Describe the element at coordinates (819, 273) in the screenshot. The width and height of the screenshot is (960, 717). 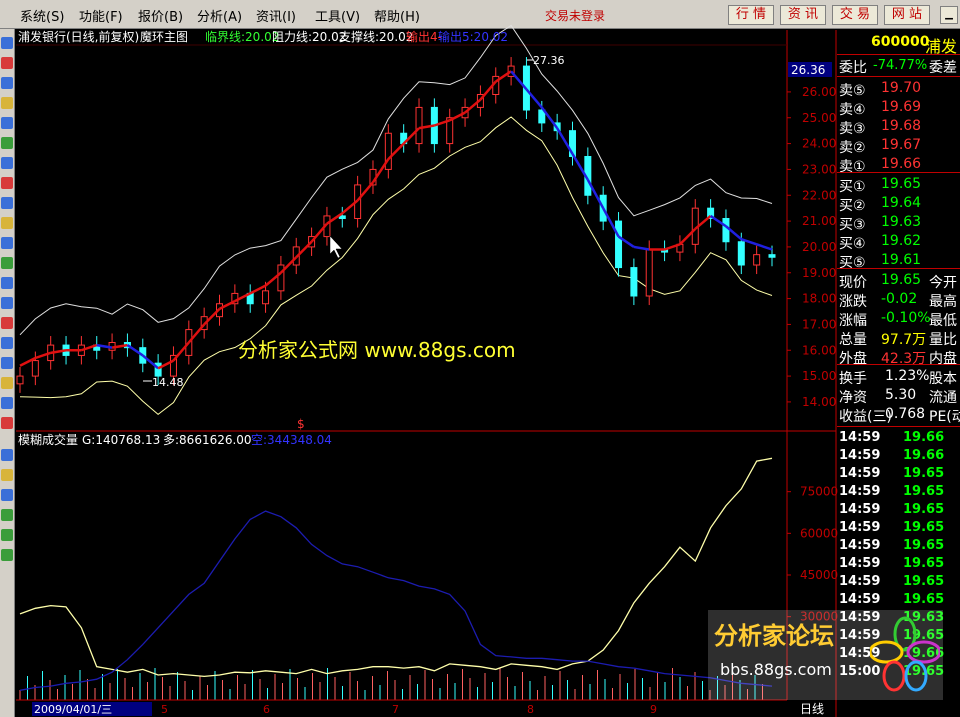
I see `price-tick-label: 19.00` at that location.